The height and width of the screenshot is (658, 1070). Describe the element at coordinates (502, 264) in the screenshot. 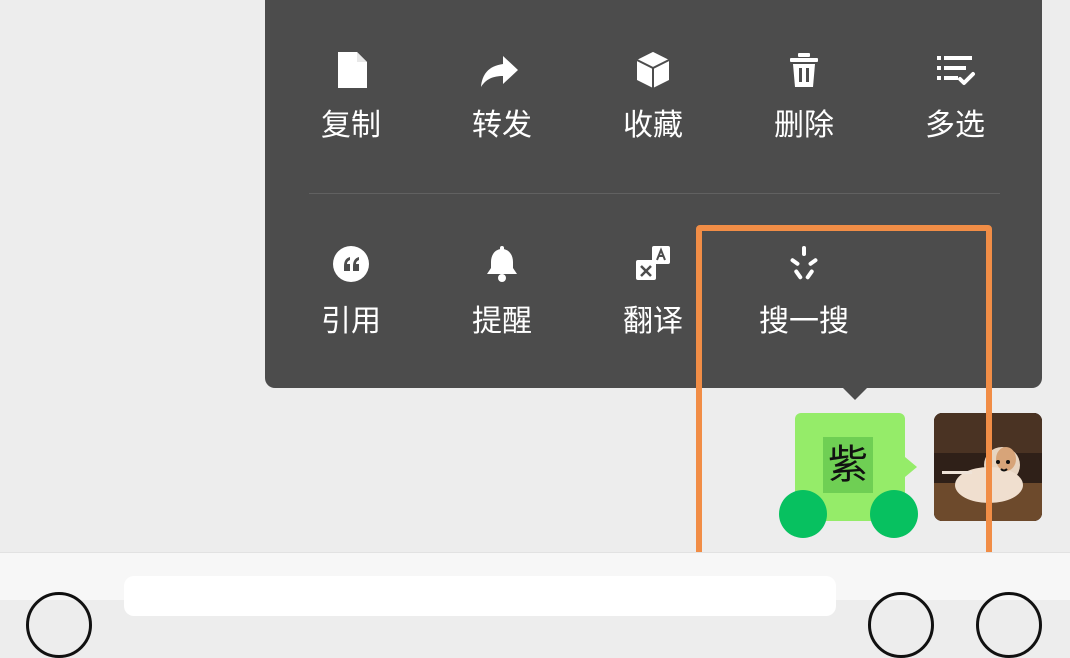

I see `bell-icon` at that location.